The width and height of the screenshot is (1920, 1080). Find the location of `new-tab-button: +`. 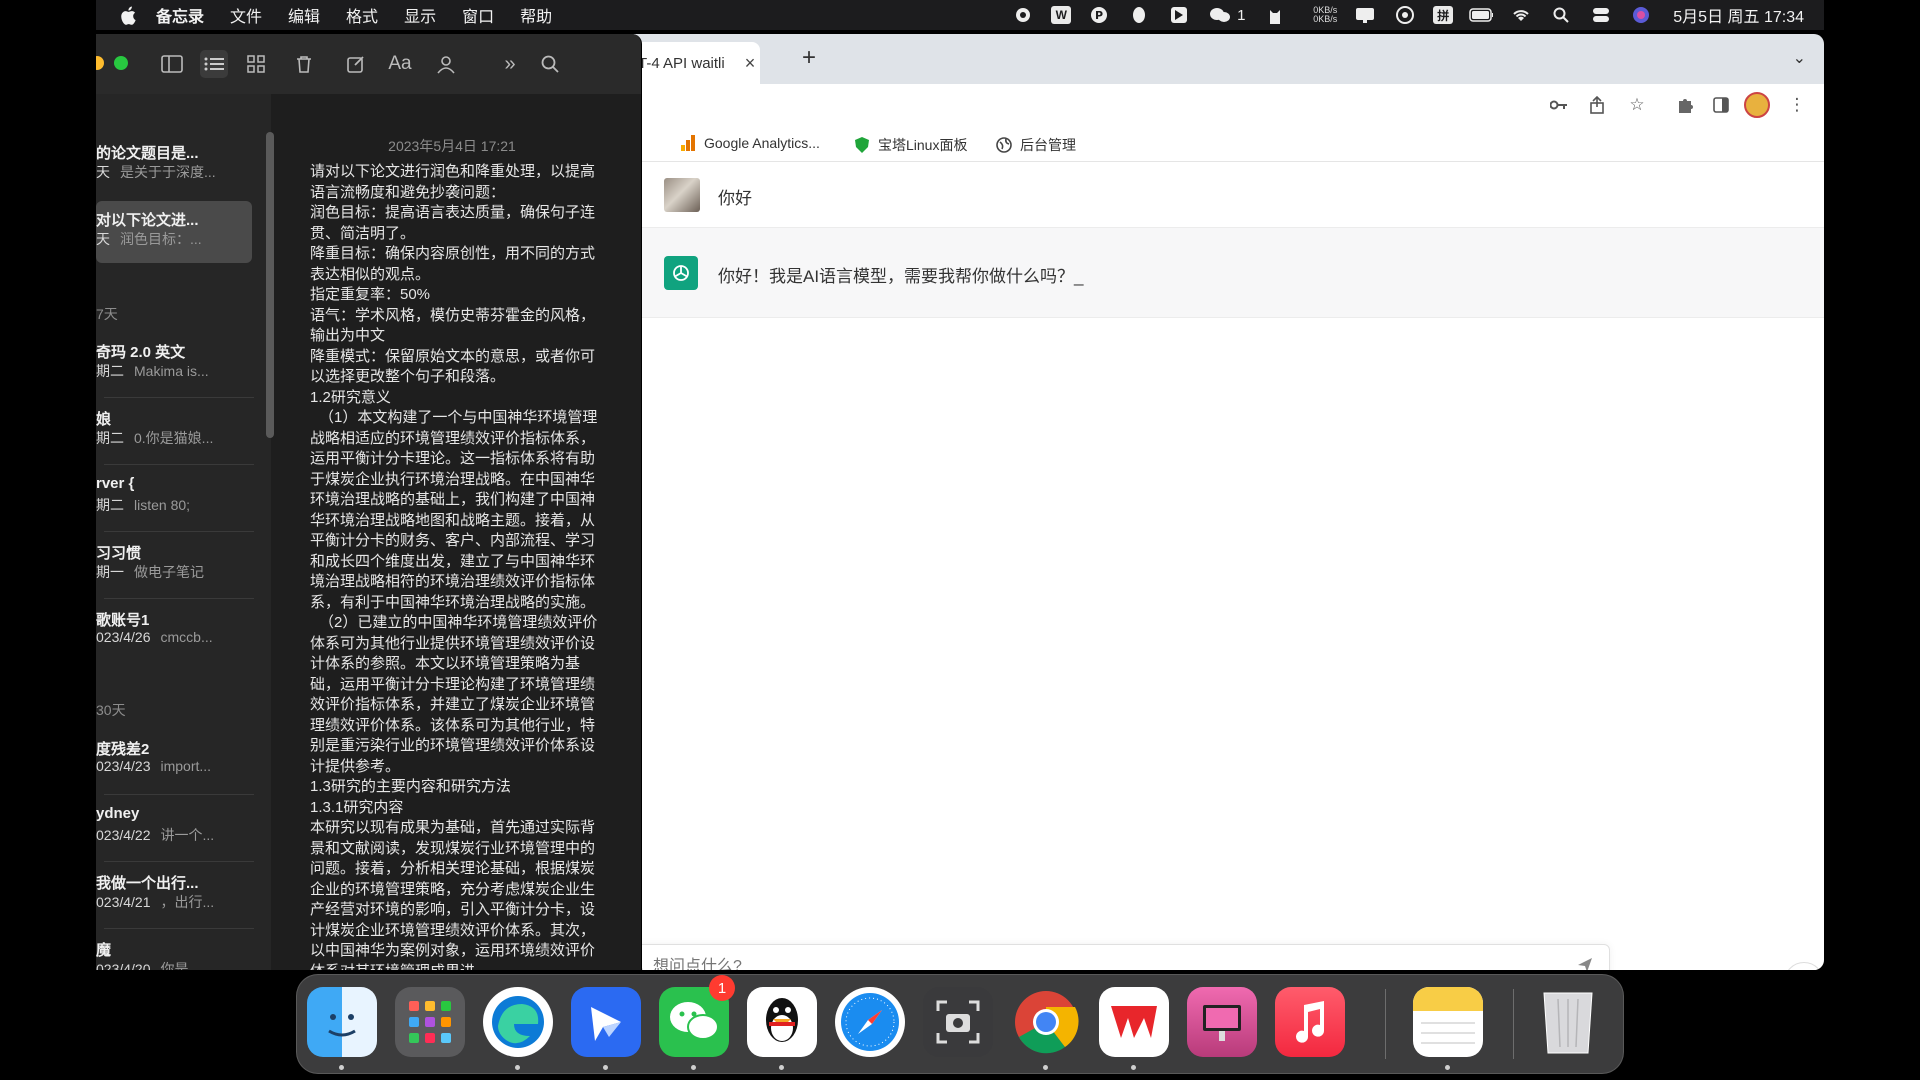

new-tab-button: + is located at coordinates (809, 59).